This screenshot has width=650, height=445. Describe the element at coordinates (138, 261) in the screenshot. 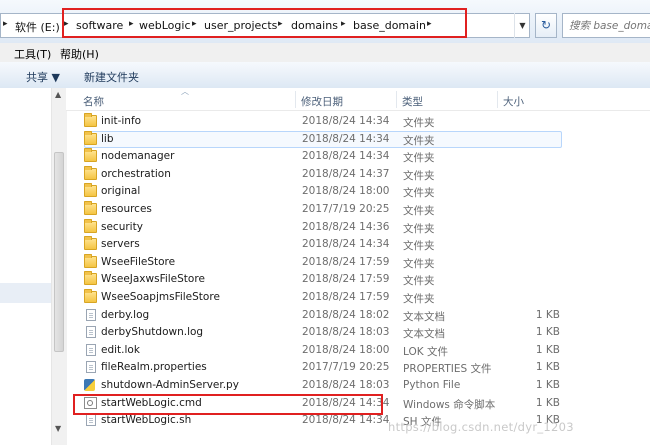

I see `file-name: WseeFileStore` at that location.